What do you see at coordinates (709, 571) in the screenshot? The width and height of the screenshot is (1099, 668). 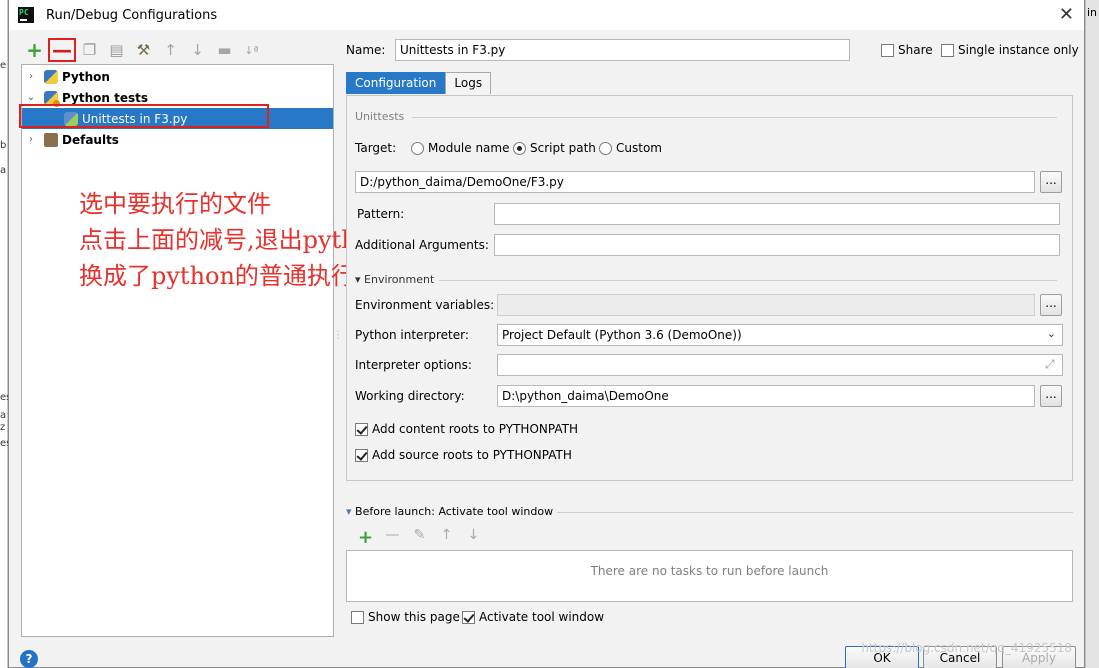 I see `empty-task-message: There are no tasks to run before launch` at bounding box center [709, 571].